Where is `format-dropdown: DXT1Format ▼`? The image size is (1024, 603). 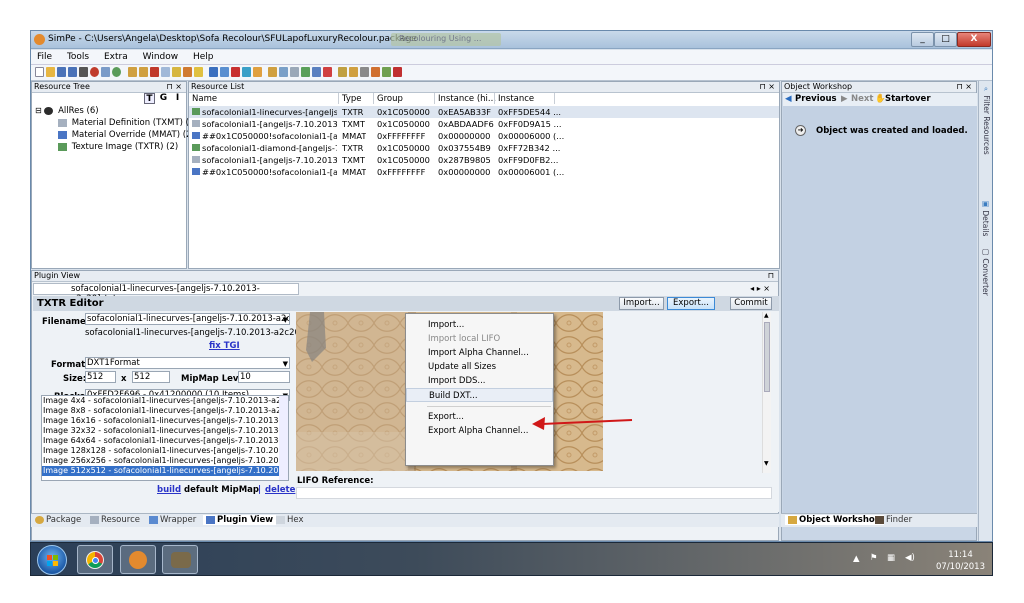
format-dropdown: DXT1Format ▼ is located at coordinates (187, 363).